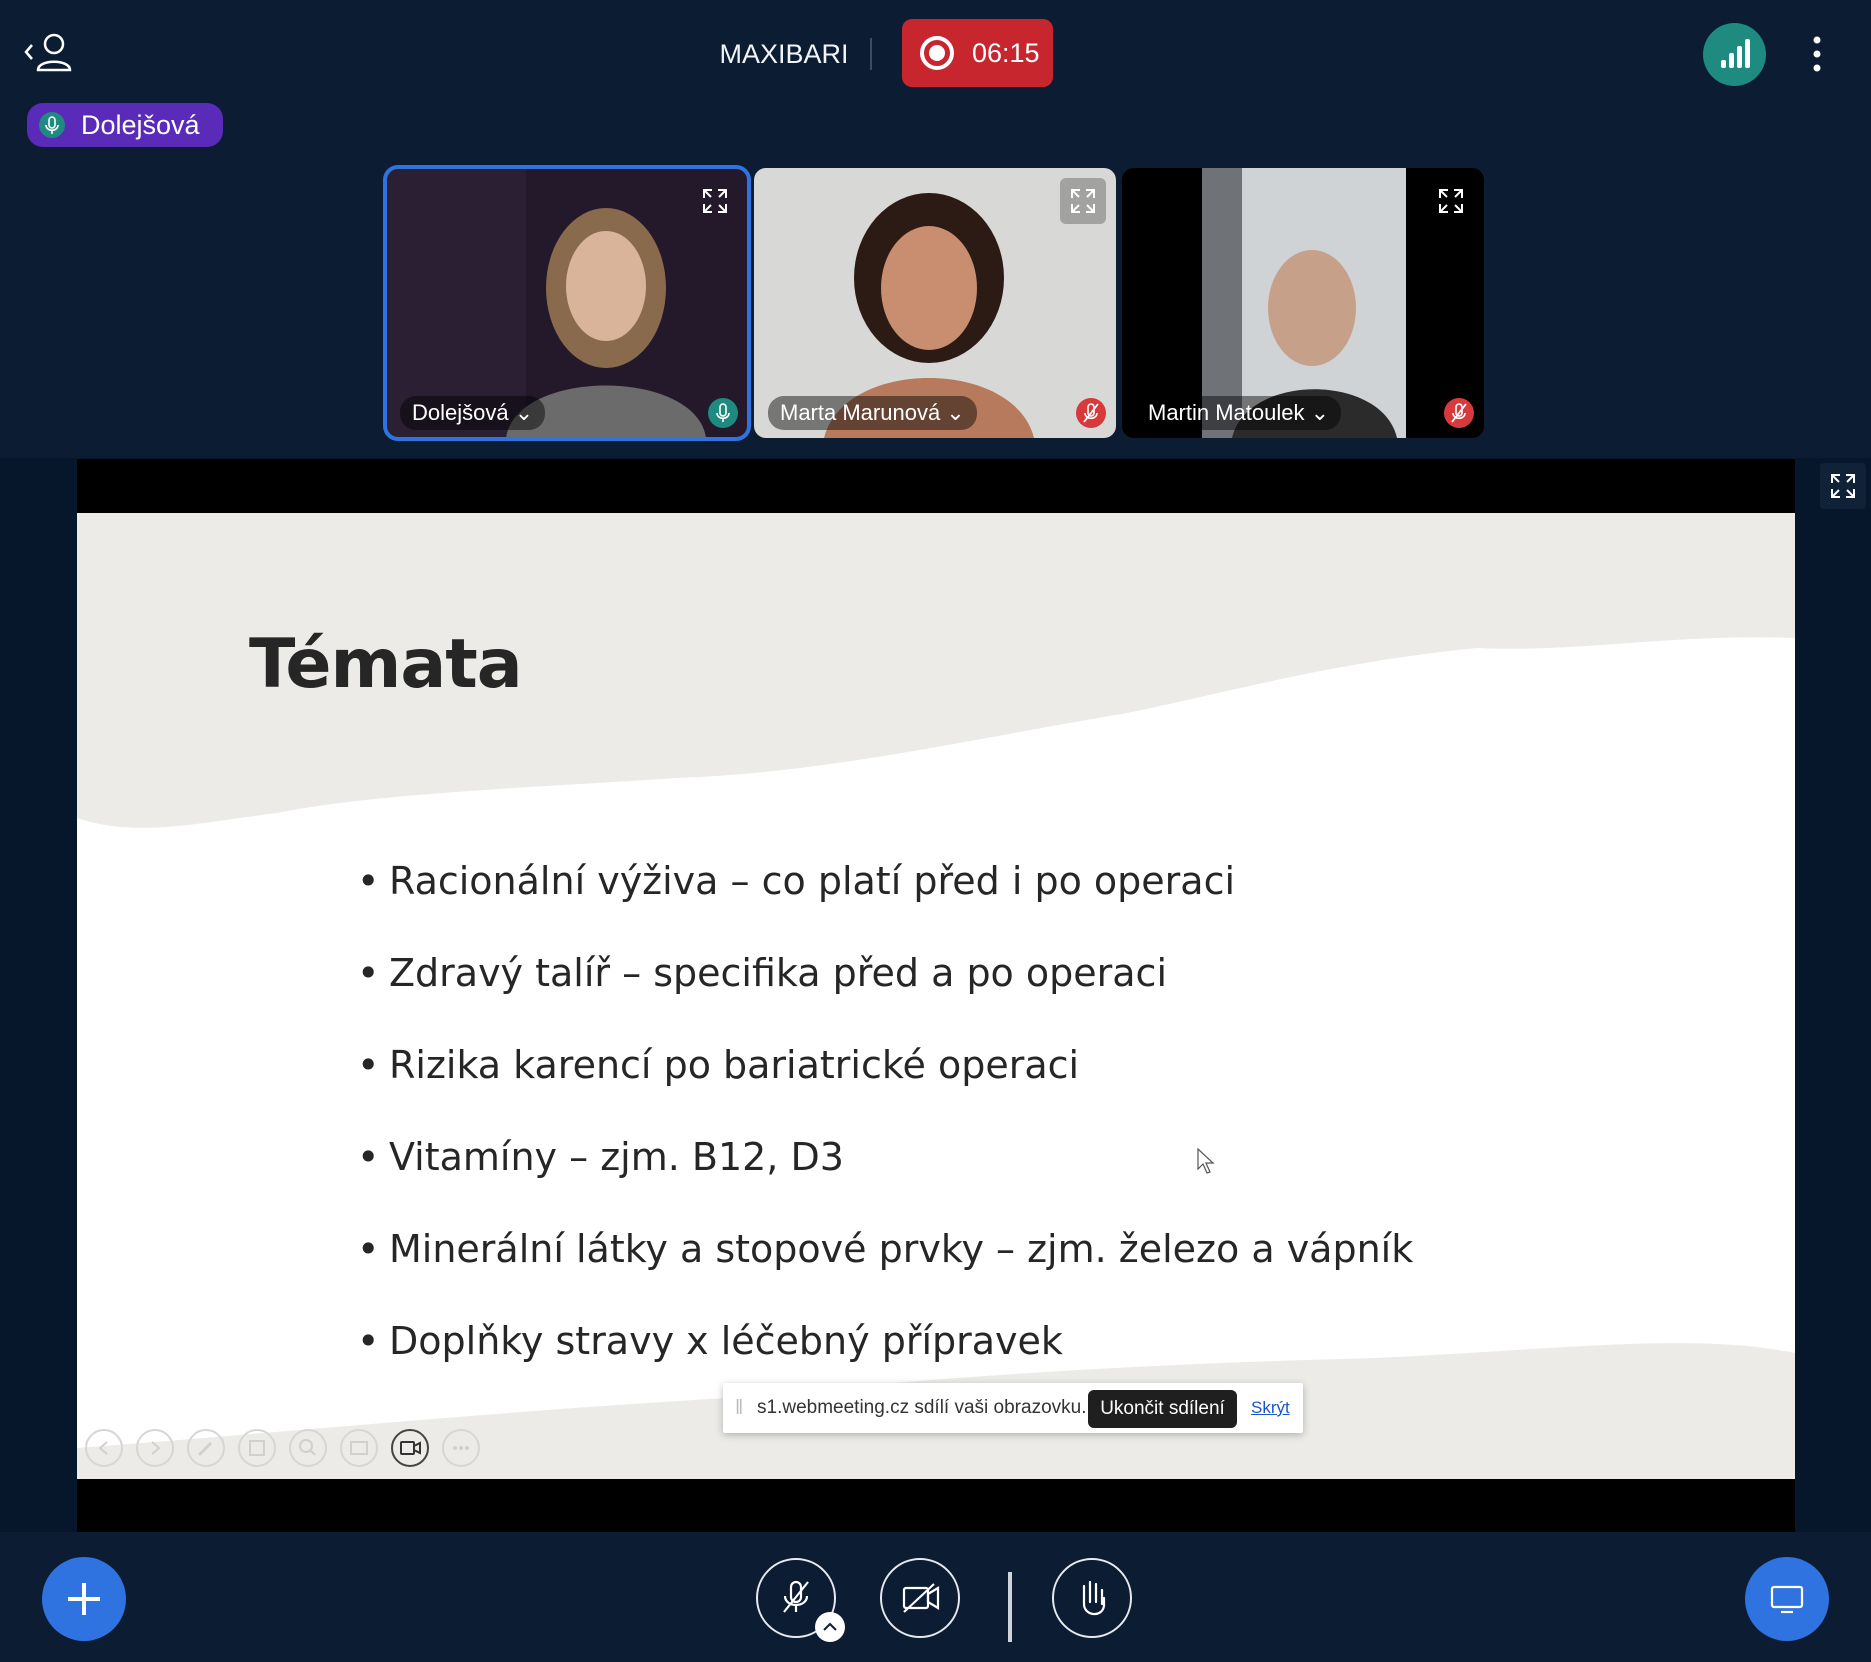 This screenshot has width=1871, height=1662. I want to click on stop-sharing-button: Ukončit sdílení, so click(1162, 1409).